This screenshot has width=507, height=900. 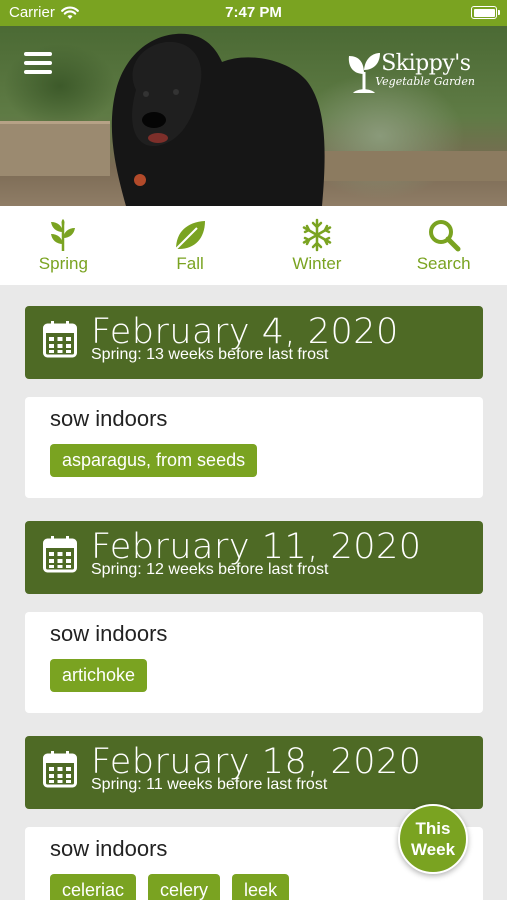 What do you see at coordinates (254, 662) in the screenshot?
I see `week-card: sow indoors artichoke` at bounding box center [254, 662].